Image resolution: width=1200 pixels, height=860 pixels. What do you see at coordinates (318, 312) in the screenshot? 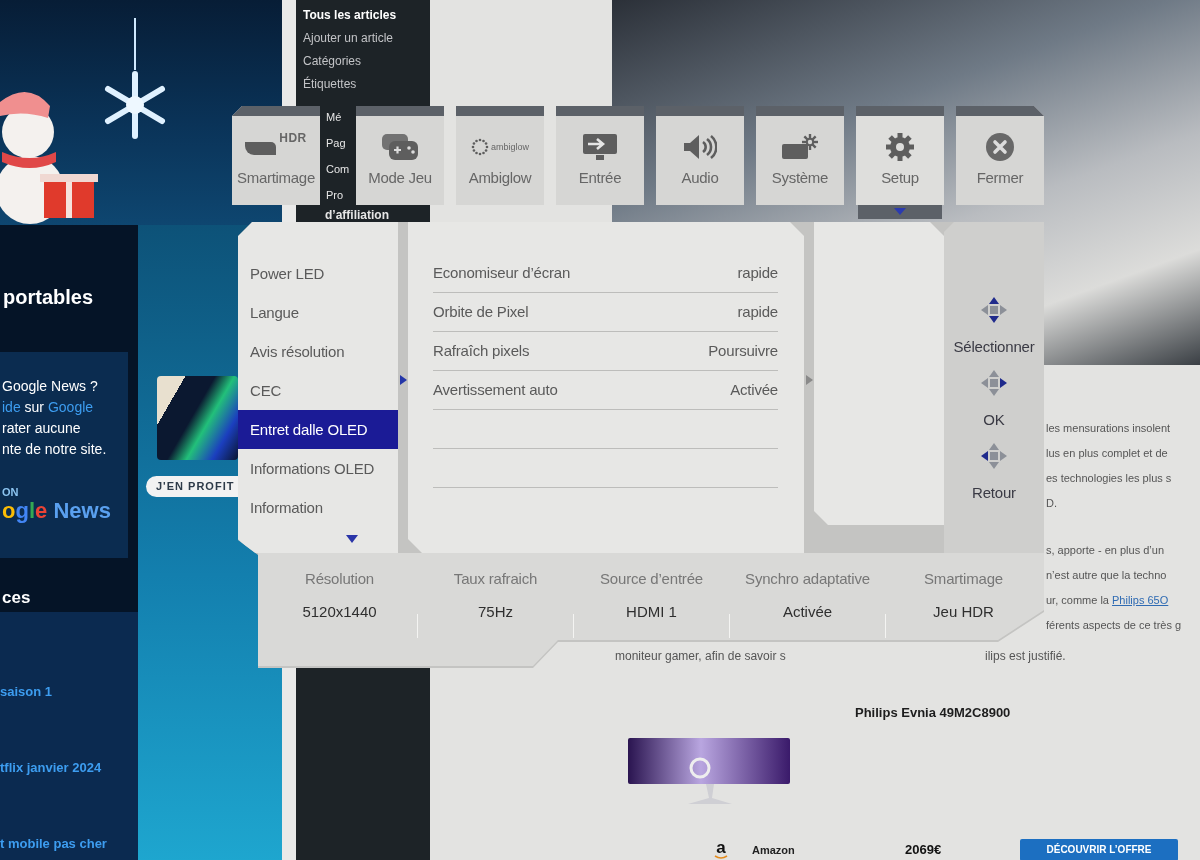
I see `menu-item: Langue` at bounding box center [318, 312].